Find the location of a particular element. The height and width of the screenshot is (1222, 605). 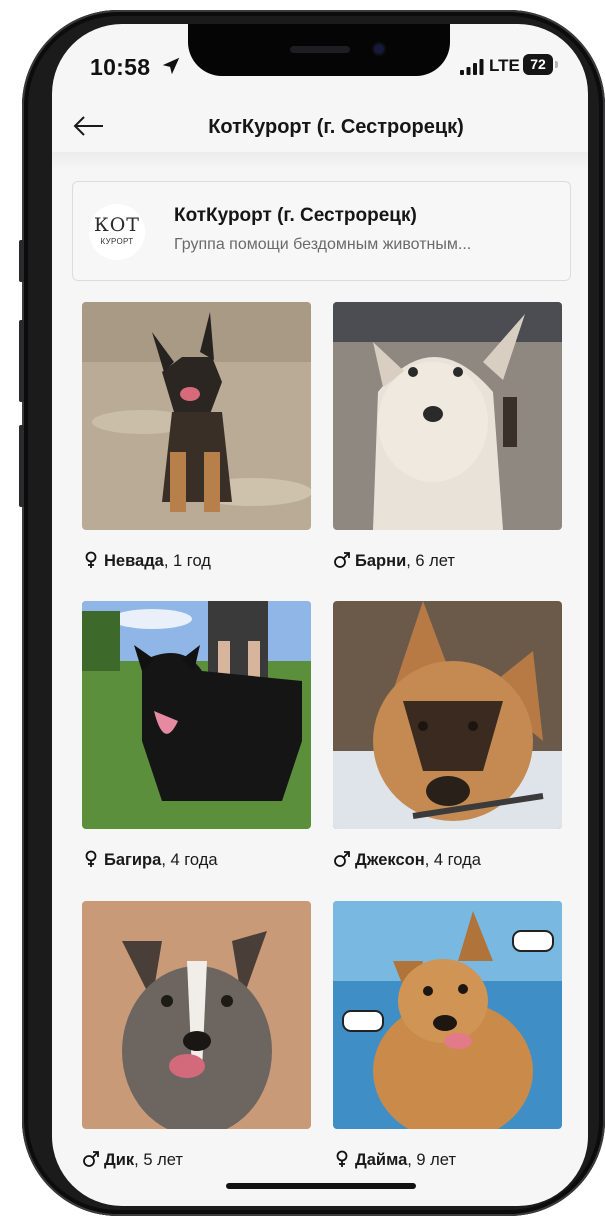

dog-photo-light-husky-mix is located at coordinates (447, 416).